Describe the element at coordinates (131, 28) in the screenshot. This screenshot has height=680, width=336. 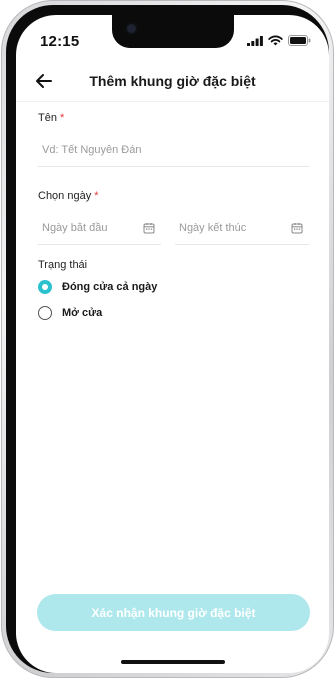
I see `front-camera-icon` at that location.